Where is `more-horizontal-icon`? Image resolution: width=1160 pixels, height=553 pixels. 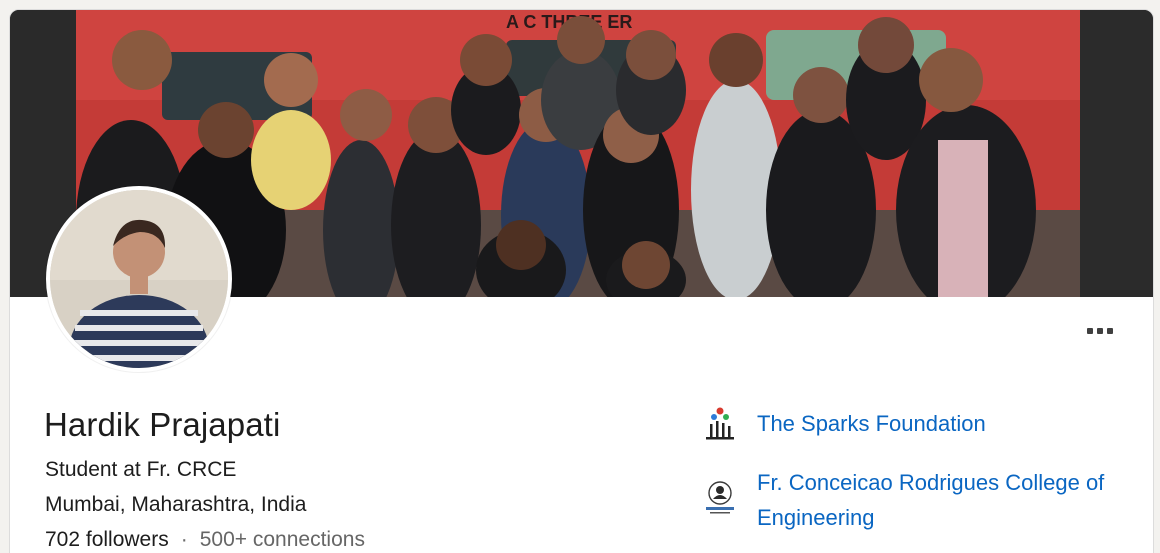 more-horizontal-icon is located at coordinates (1090, 331).